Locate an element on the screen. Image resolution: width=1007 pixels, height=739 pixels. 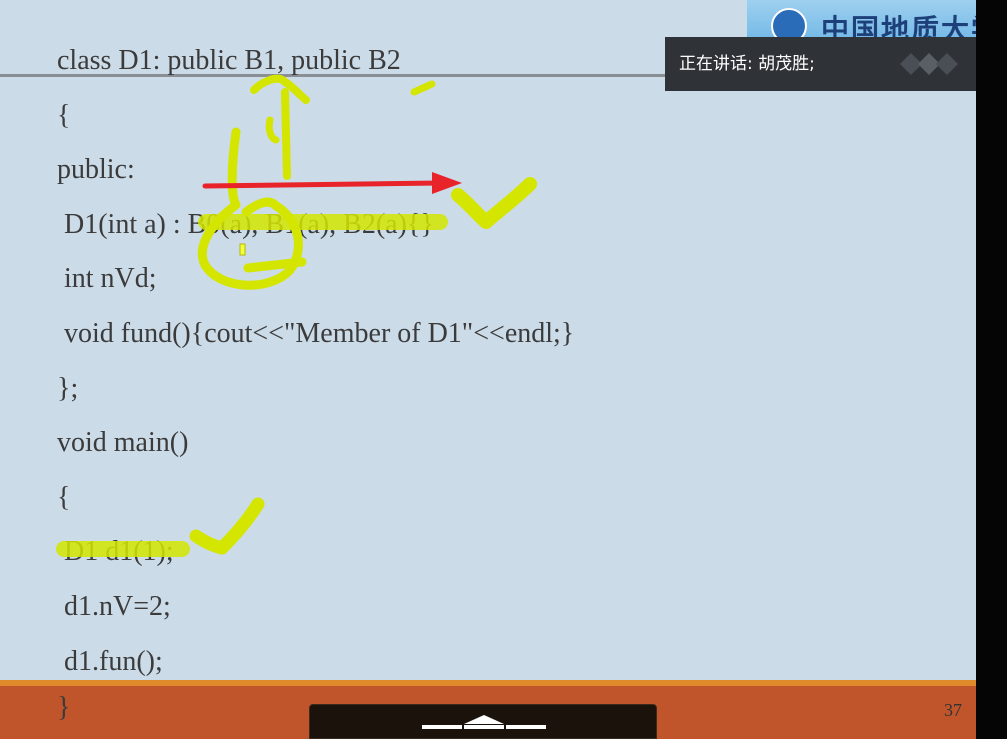
code-line: class D1: public B1, public B2 is located at coordinates (229, 60).